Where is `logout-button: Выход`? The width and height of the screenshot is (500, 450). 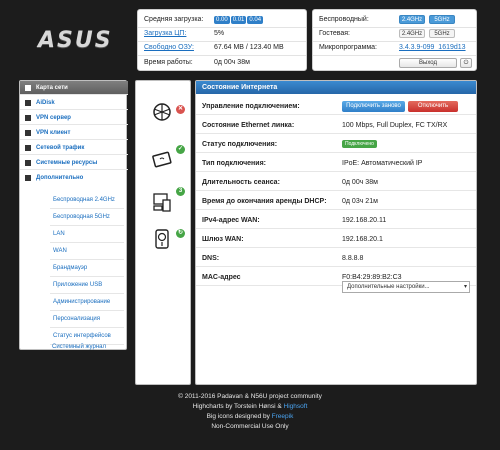 logout-button: Выход is located at coordinates (428, 63).